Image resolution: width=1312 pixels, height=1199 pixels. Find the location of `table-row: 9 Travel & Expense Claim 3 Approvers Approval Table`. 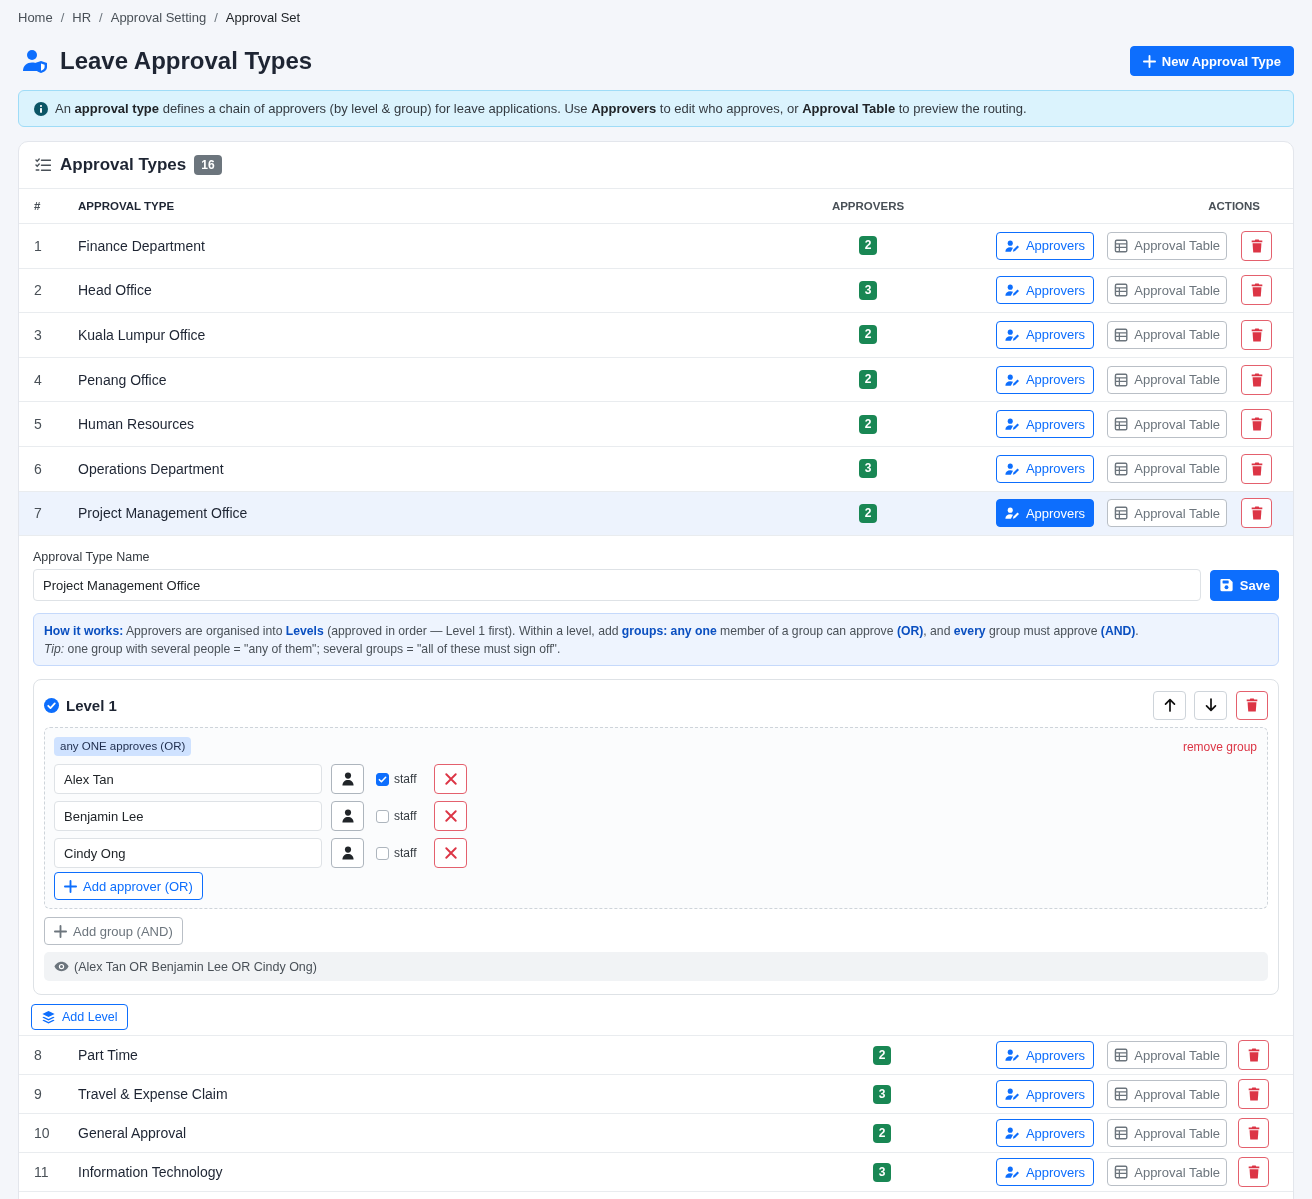

table-row: 9 Travel & Expense Claim 3 Approvers Approval Table is located at coordinates (656, 1095).